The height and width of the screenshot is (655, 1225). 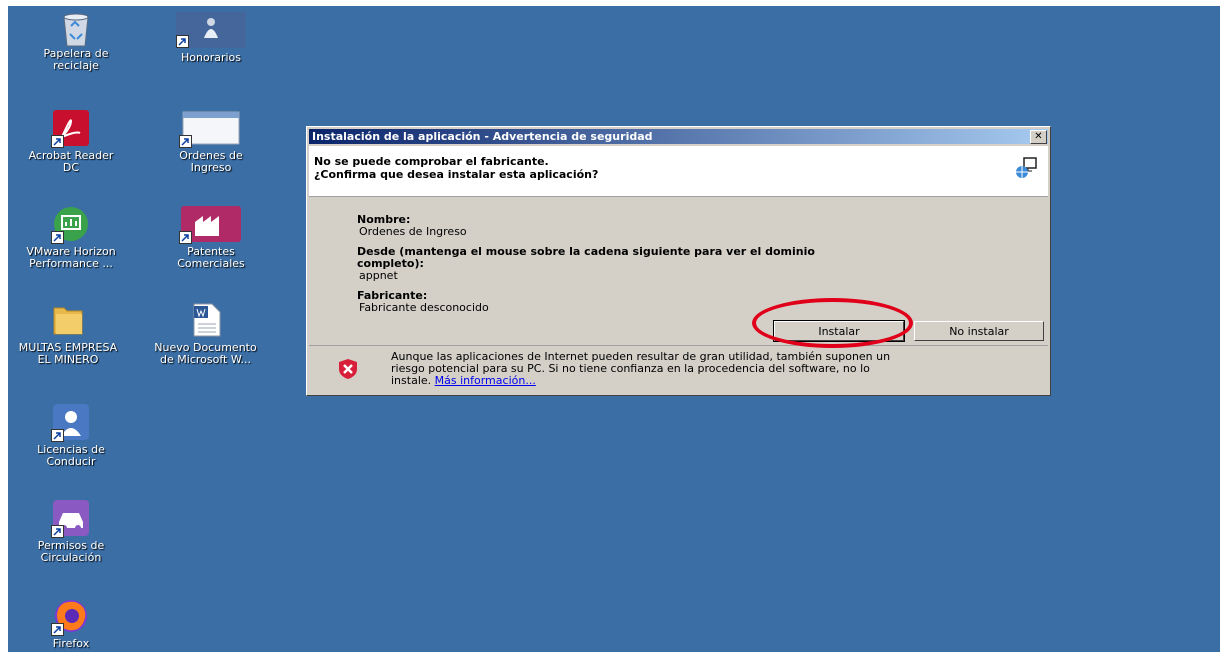 I want to click on name-value: Ordenes de Ingreso, so click(x=413, y=231).